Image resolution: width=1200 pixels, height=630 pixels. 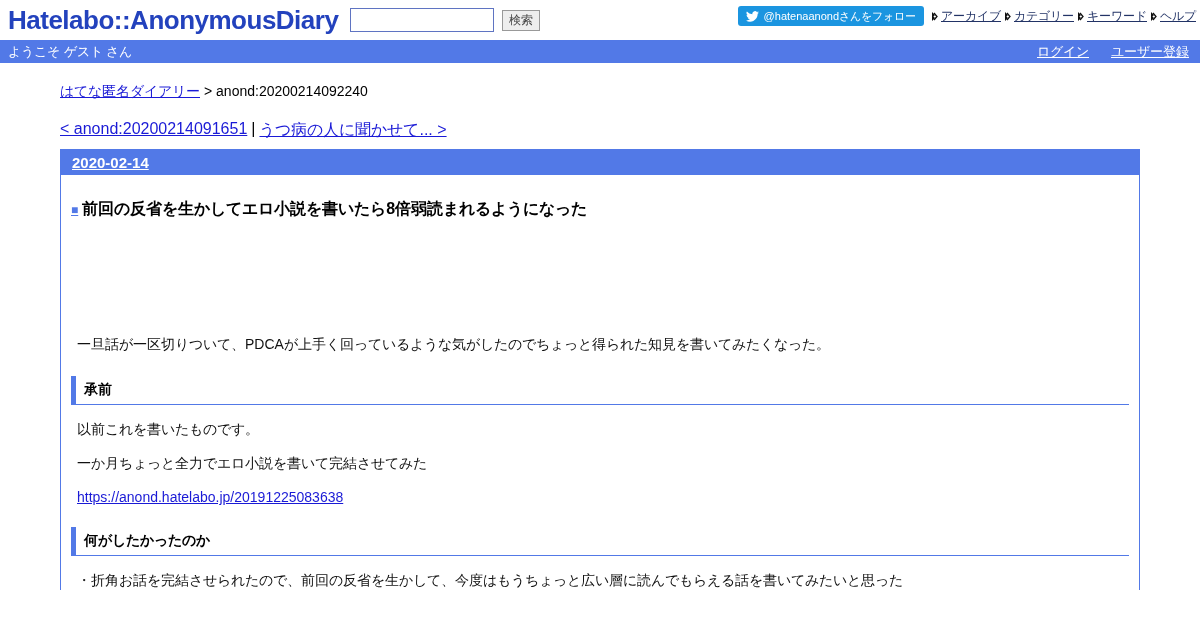 I want to click on bird-icon, so click(x=752, y=16).